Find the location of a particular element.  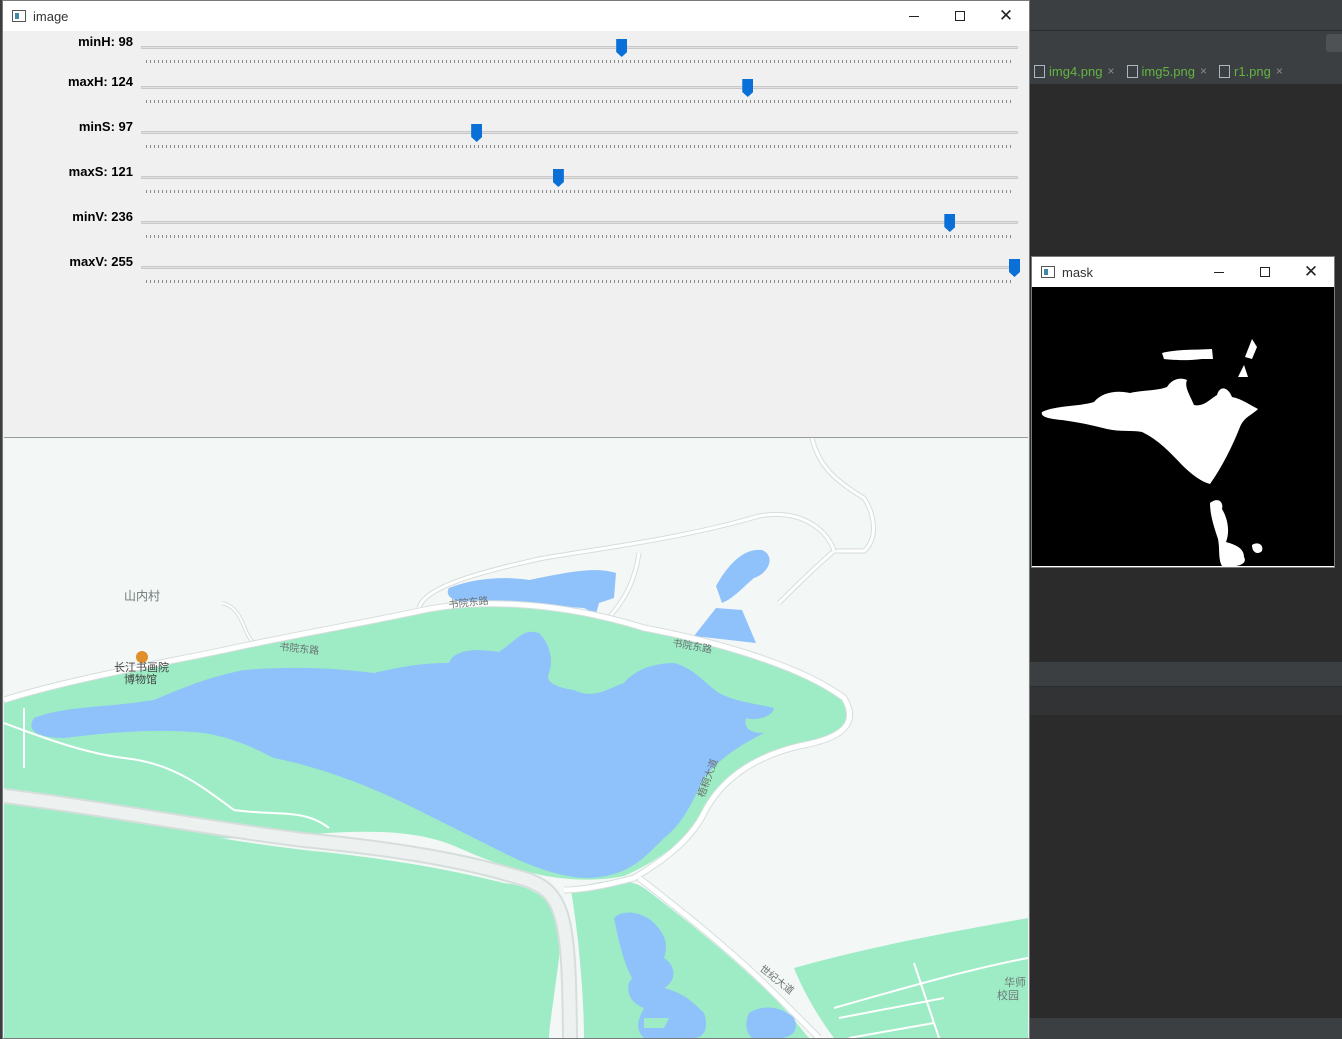

image-window-titlebar: image ✕ is located at coordinates (516, 16).